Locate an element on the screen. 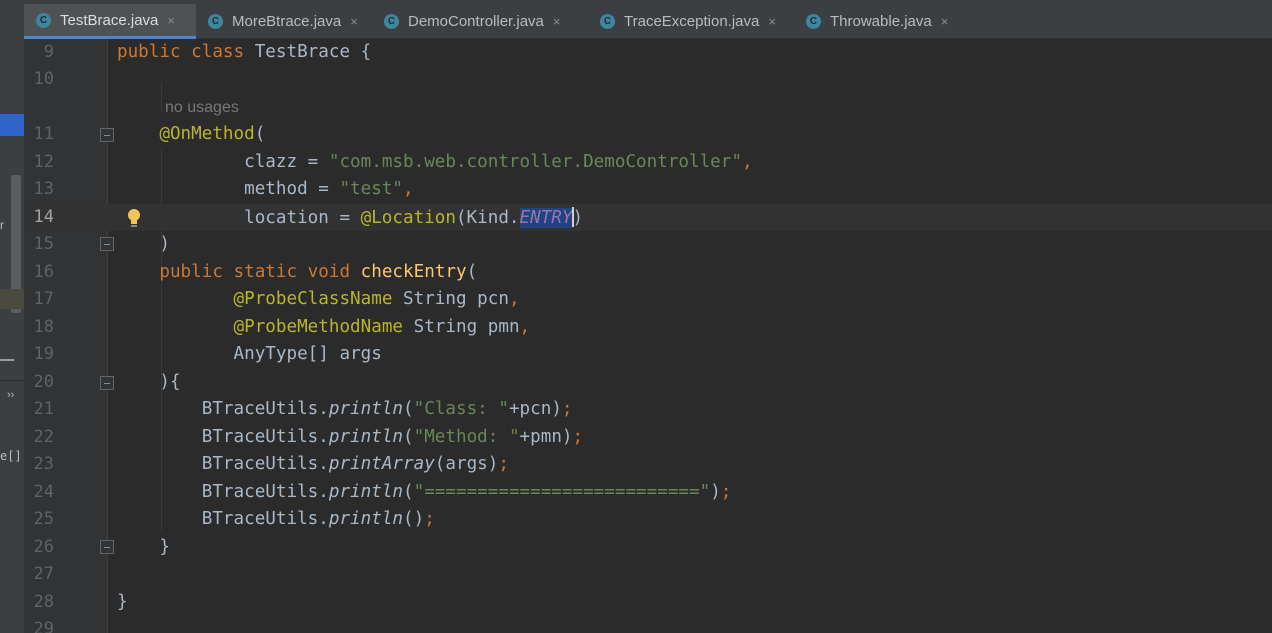  tab-traceexception: C TraceException.java × is located at coordinates (691, 21).